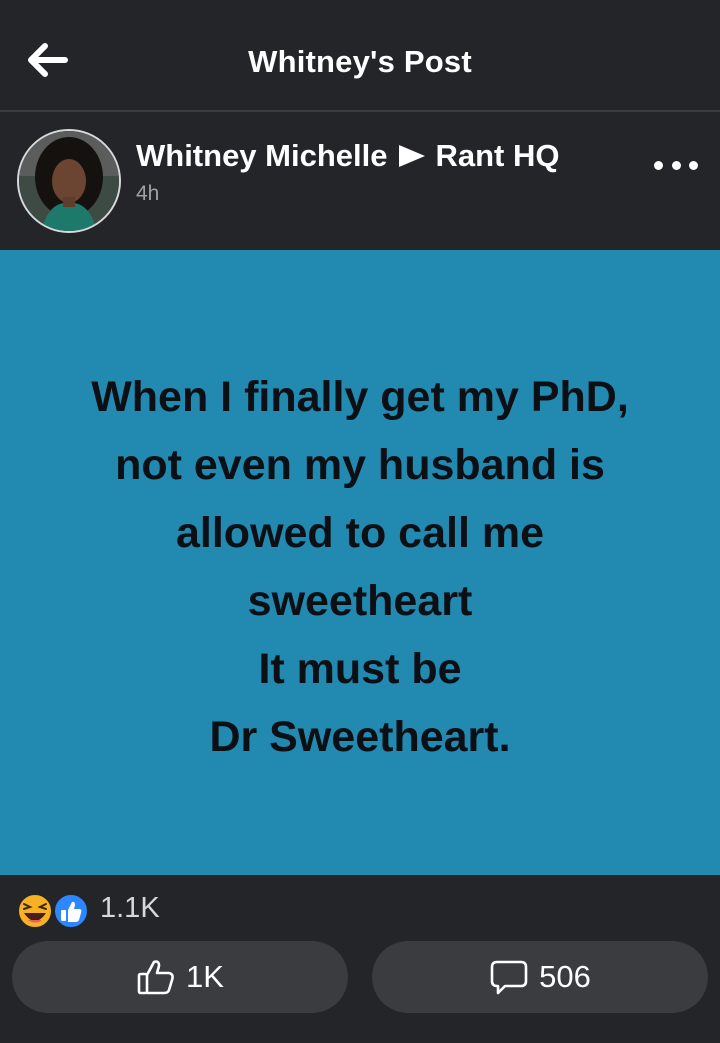  Describe the element at coordinates (360, 61) in the screenshot. I see `page-title: Whitney's Post` at that location.